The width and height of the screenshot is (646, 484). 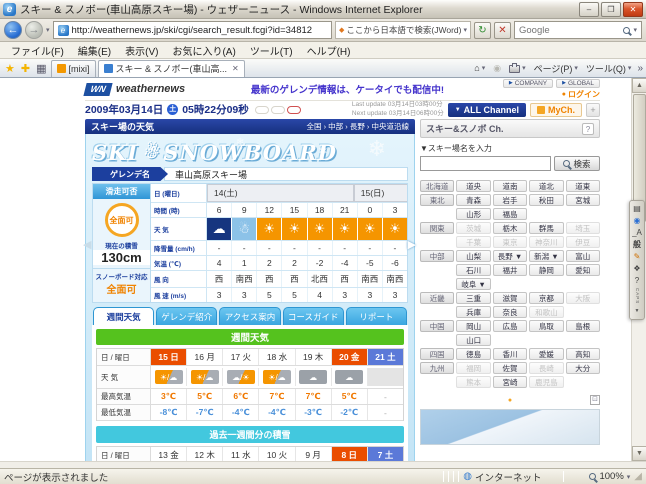 What do you see at coordinates (637, 245) in the screenshot?
I see `ime-conversion-mode-icon: 般` at bounding box center [637, 245].